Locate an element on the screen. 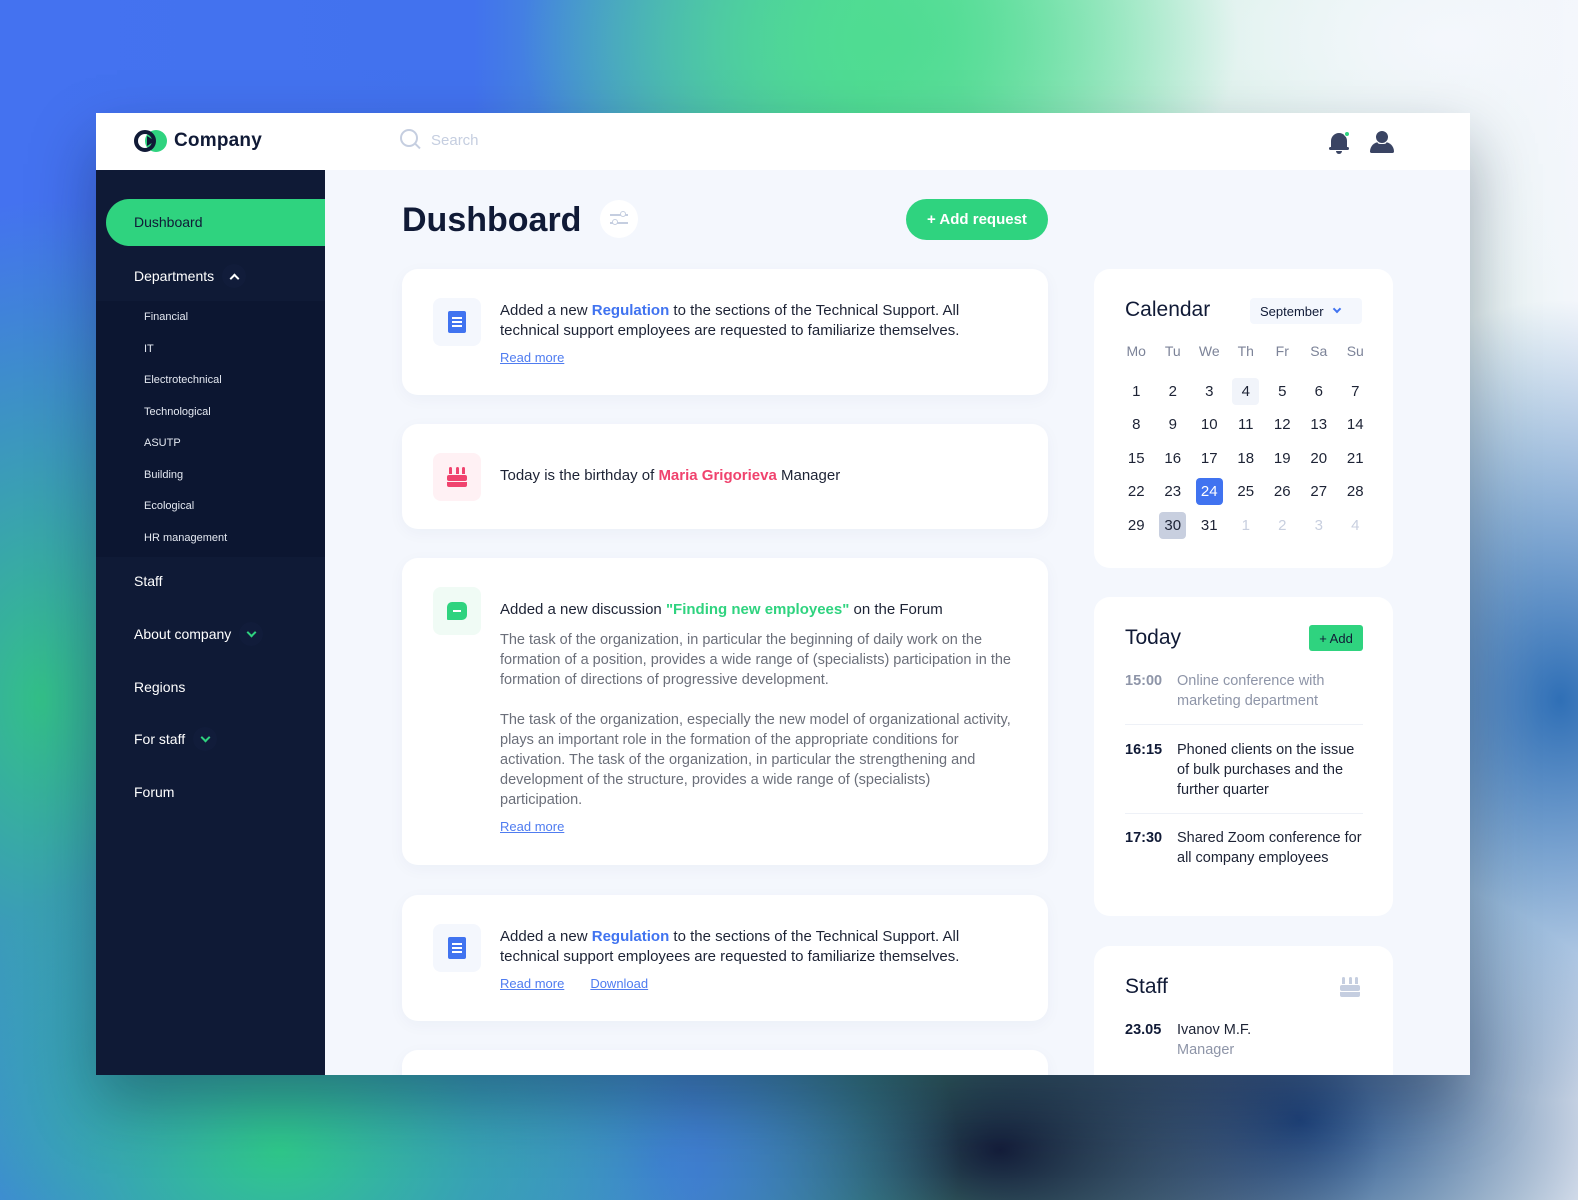 This screenshot has width=1578, height=1200. calendar-day: 13 is located at coordinates (1319, 425).